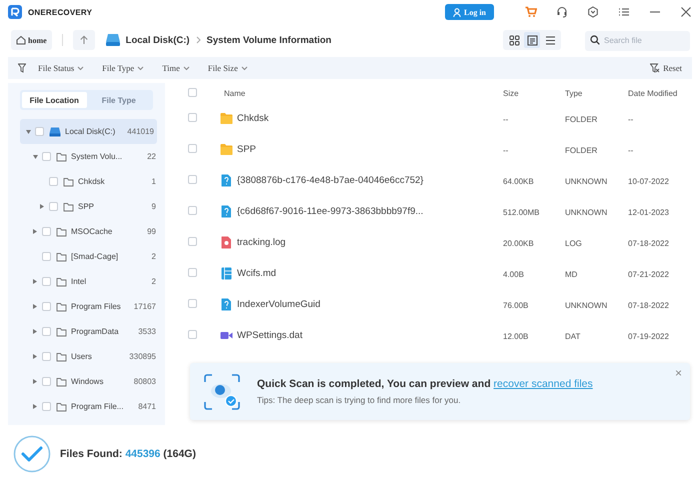  I want to click on tree-item-label: SPP, so click(115, 206).